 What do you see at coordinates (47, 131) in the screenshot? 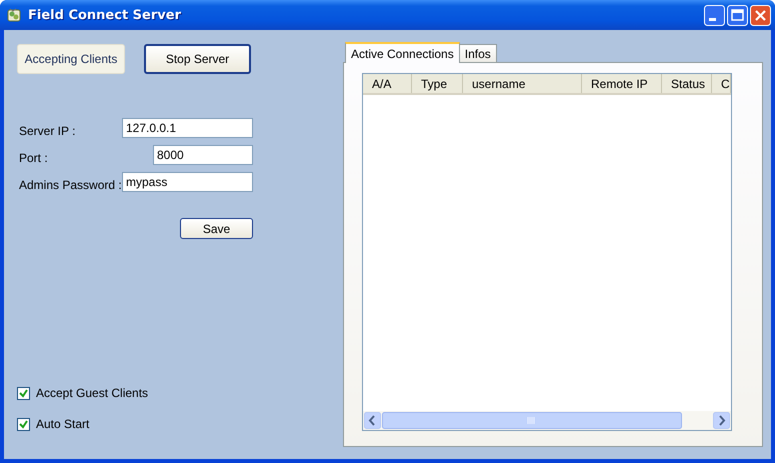
I see `field-label: Server IP :` at bounding box center [47, 131].